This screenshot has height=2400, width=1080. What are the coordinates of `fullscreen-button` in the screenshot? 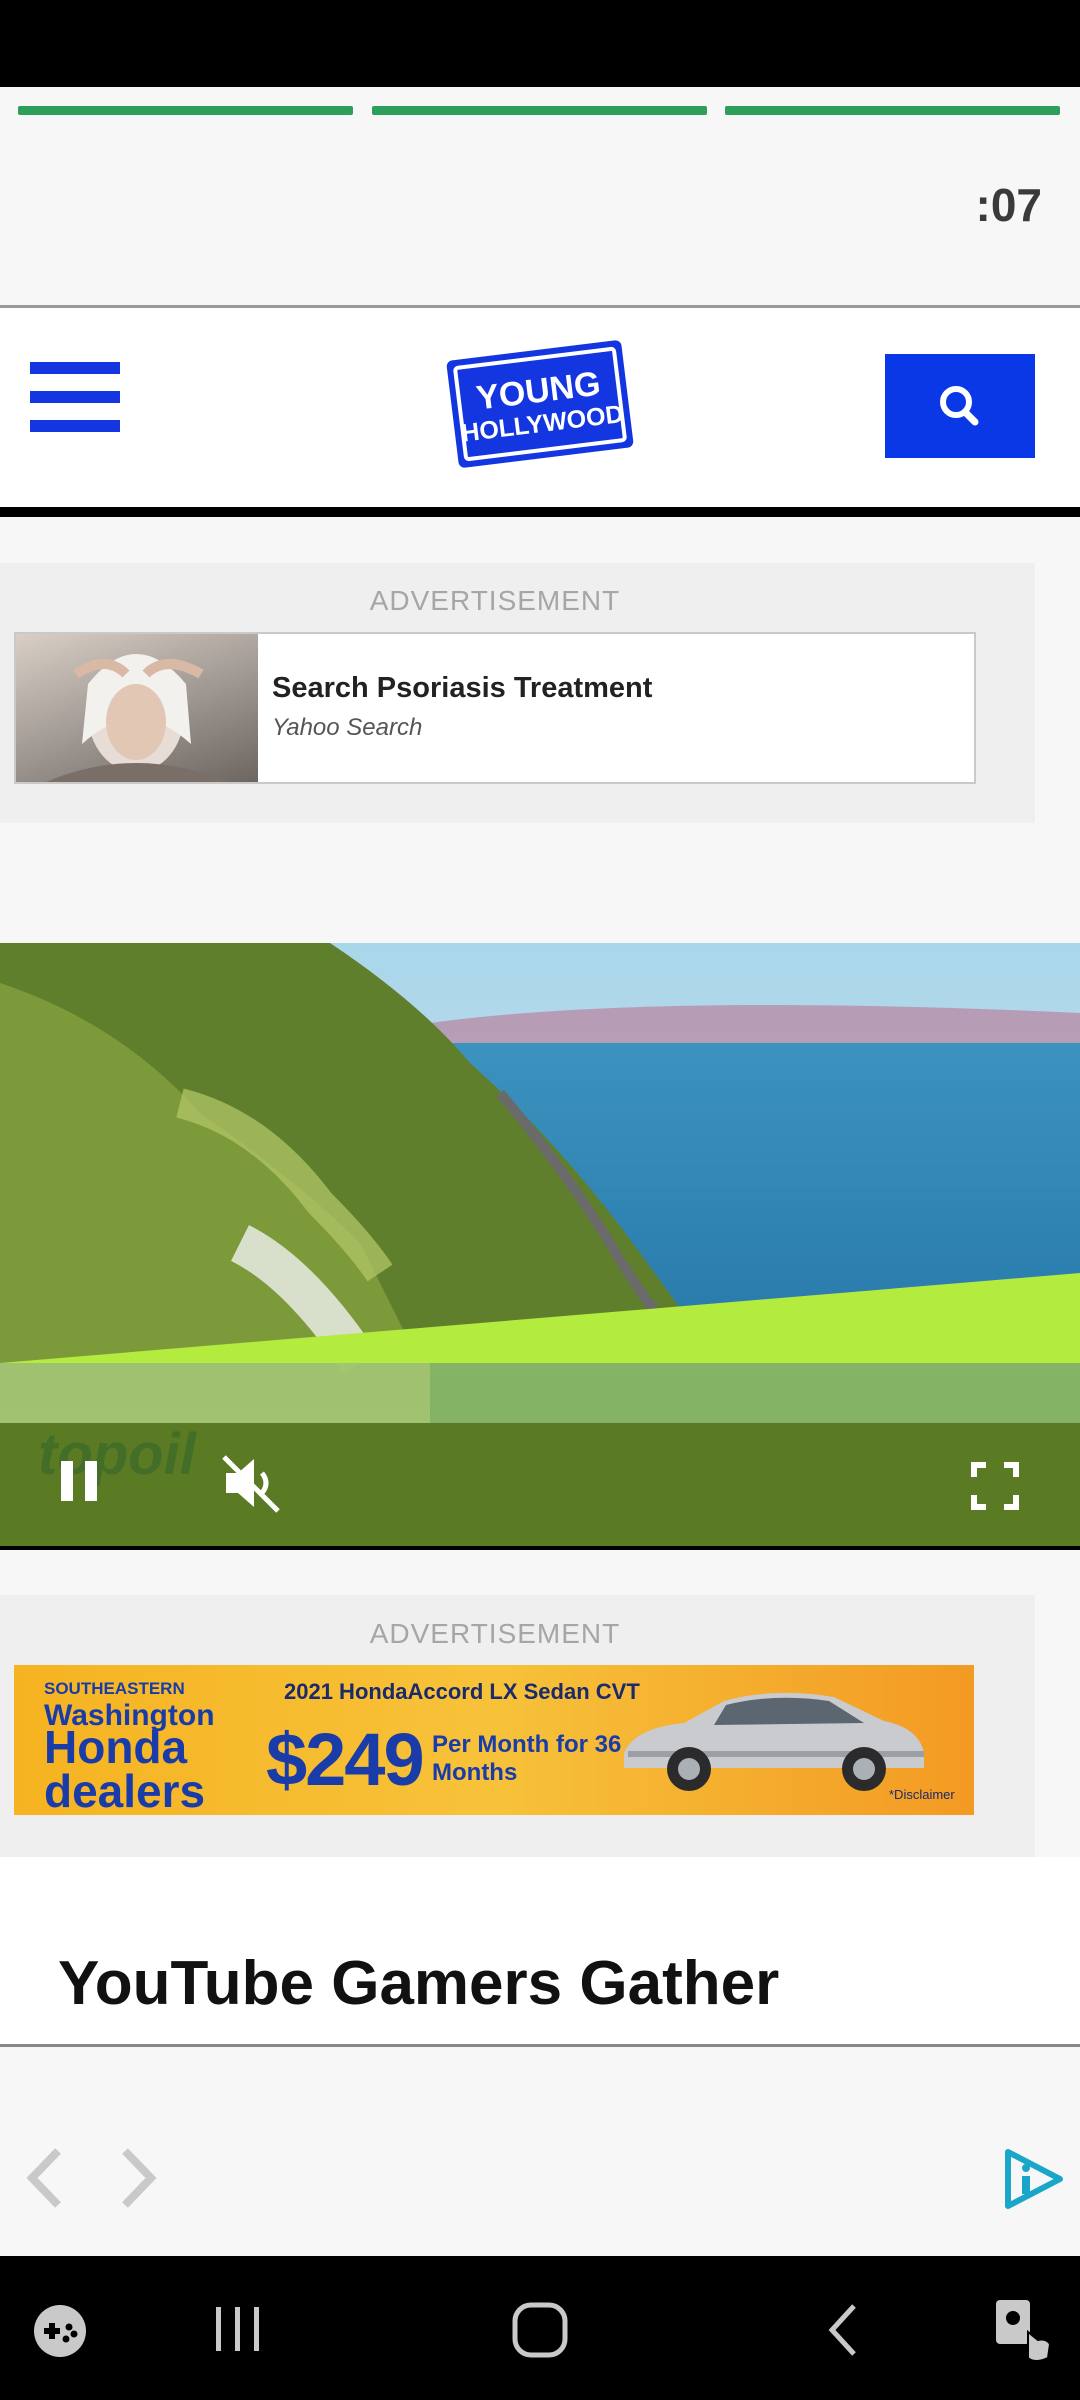 It's located at (995, 1486).